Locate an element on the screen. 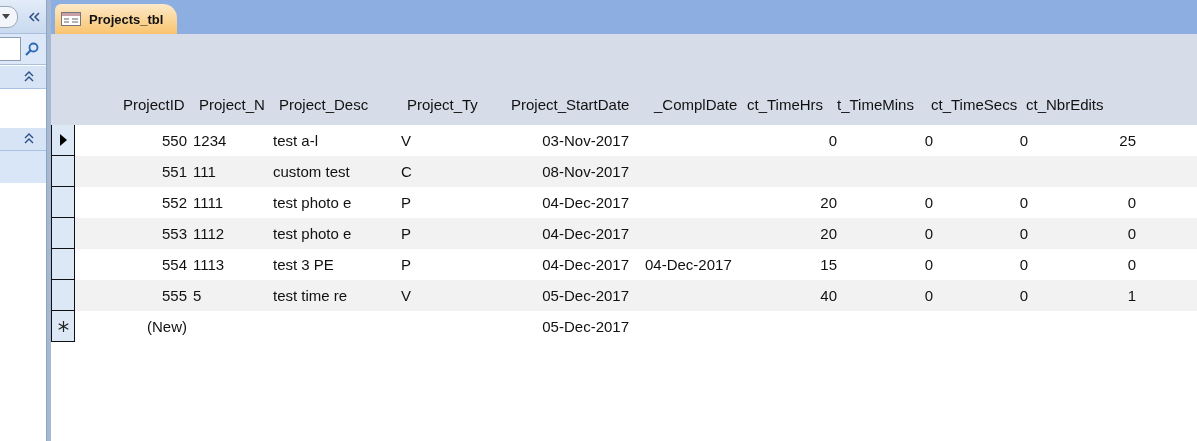 This screenshot has height=441, width=1197. document-tab: Projects_tbl is located at coordinates (116, 19).